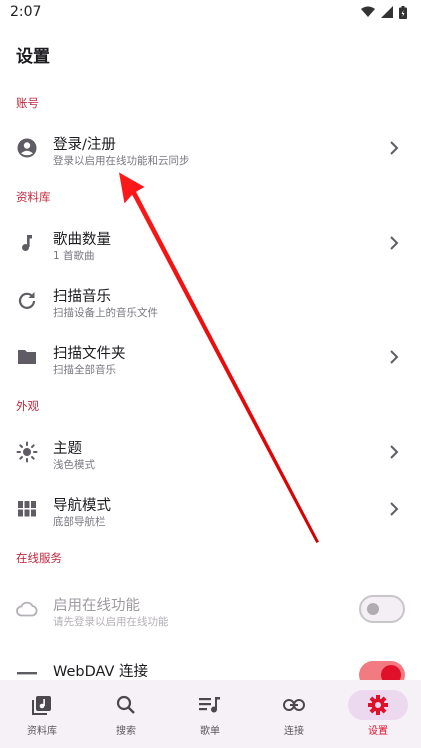  What do you see at coordinates (74, 465) in the screenshot?
I see `theme-subtitle: 浅色模式` at bounding box center [74, 465].